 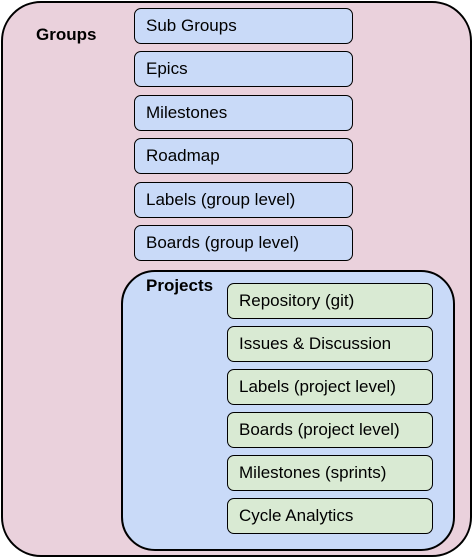 What do you see at coordinates (243, 200) in the screenshot?
I see `group-item-labels: Labels (group level)` at bounding box center [243, 200].